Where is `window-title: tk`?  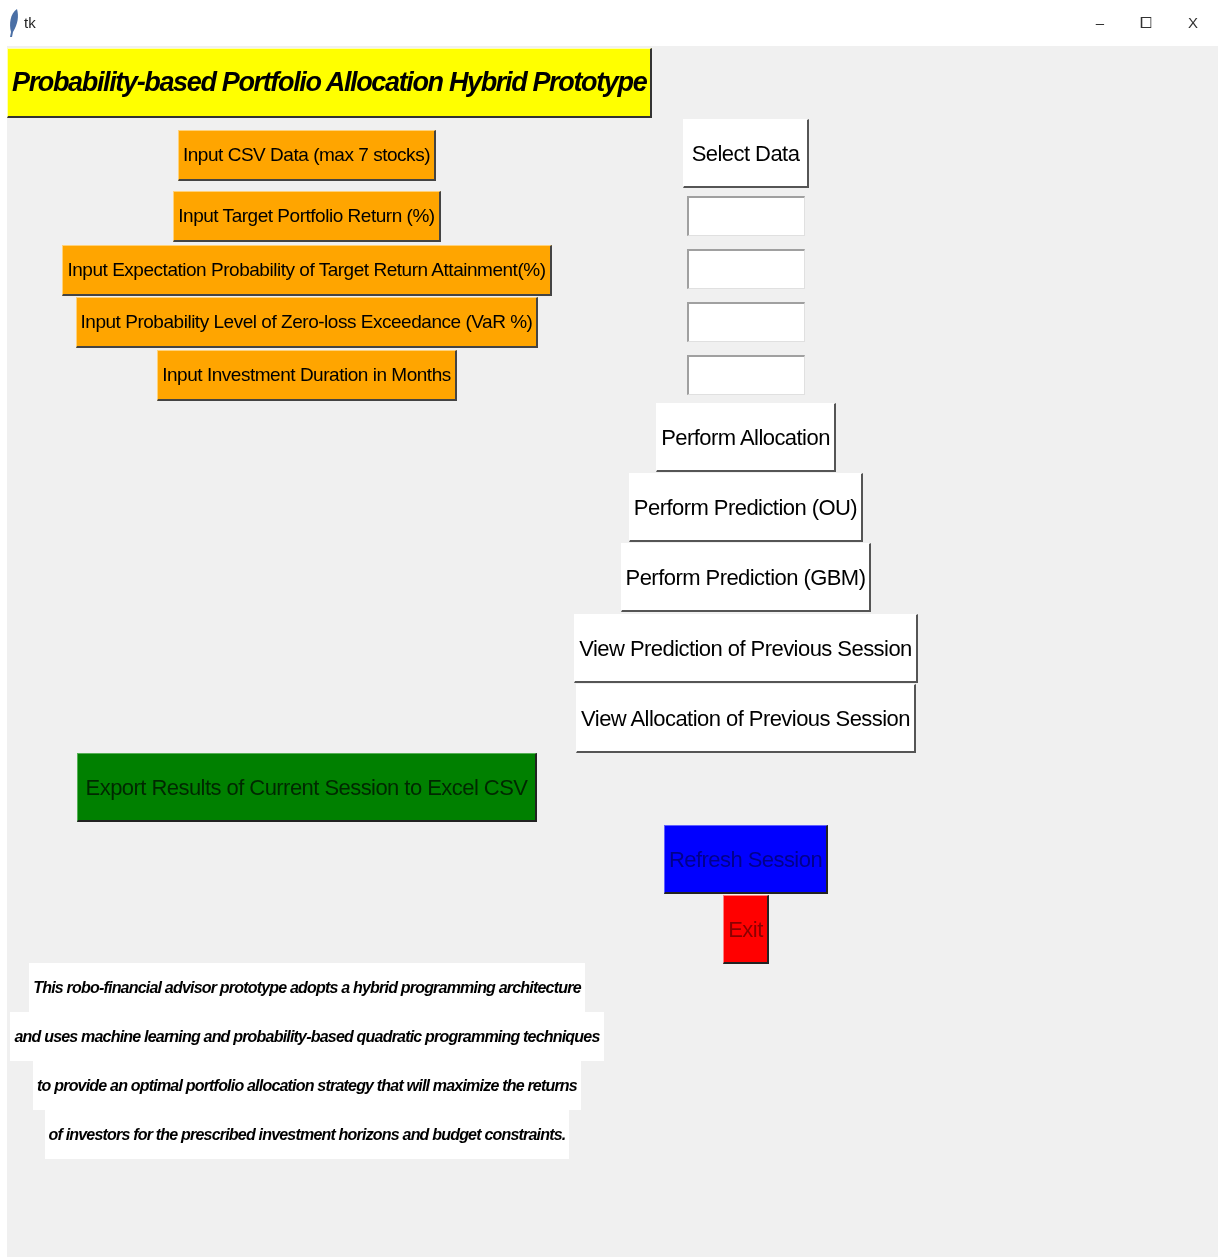 window-title: tk is located at coordinates (30, 22).